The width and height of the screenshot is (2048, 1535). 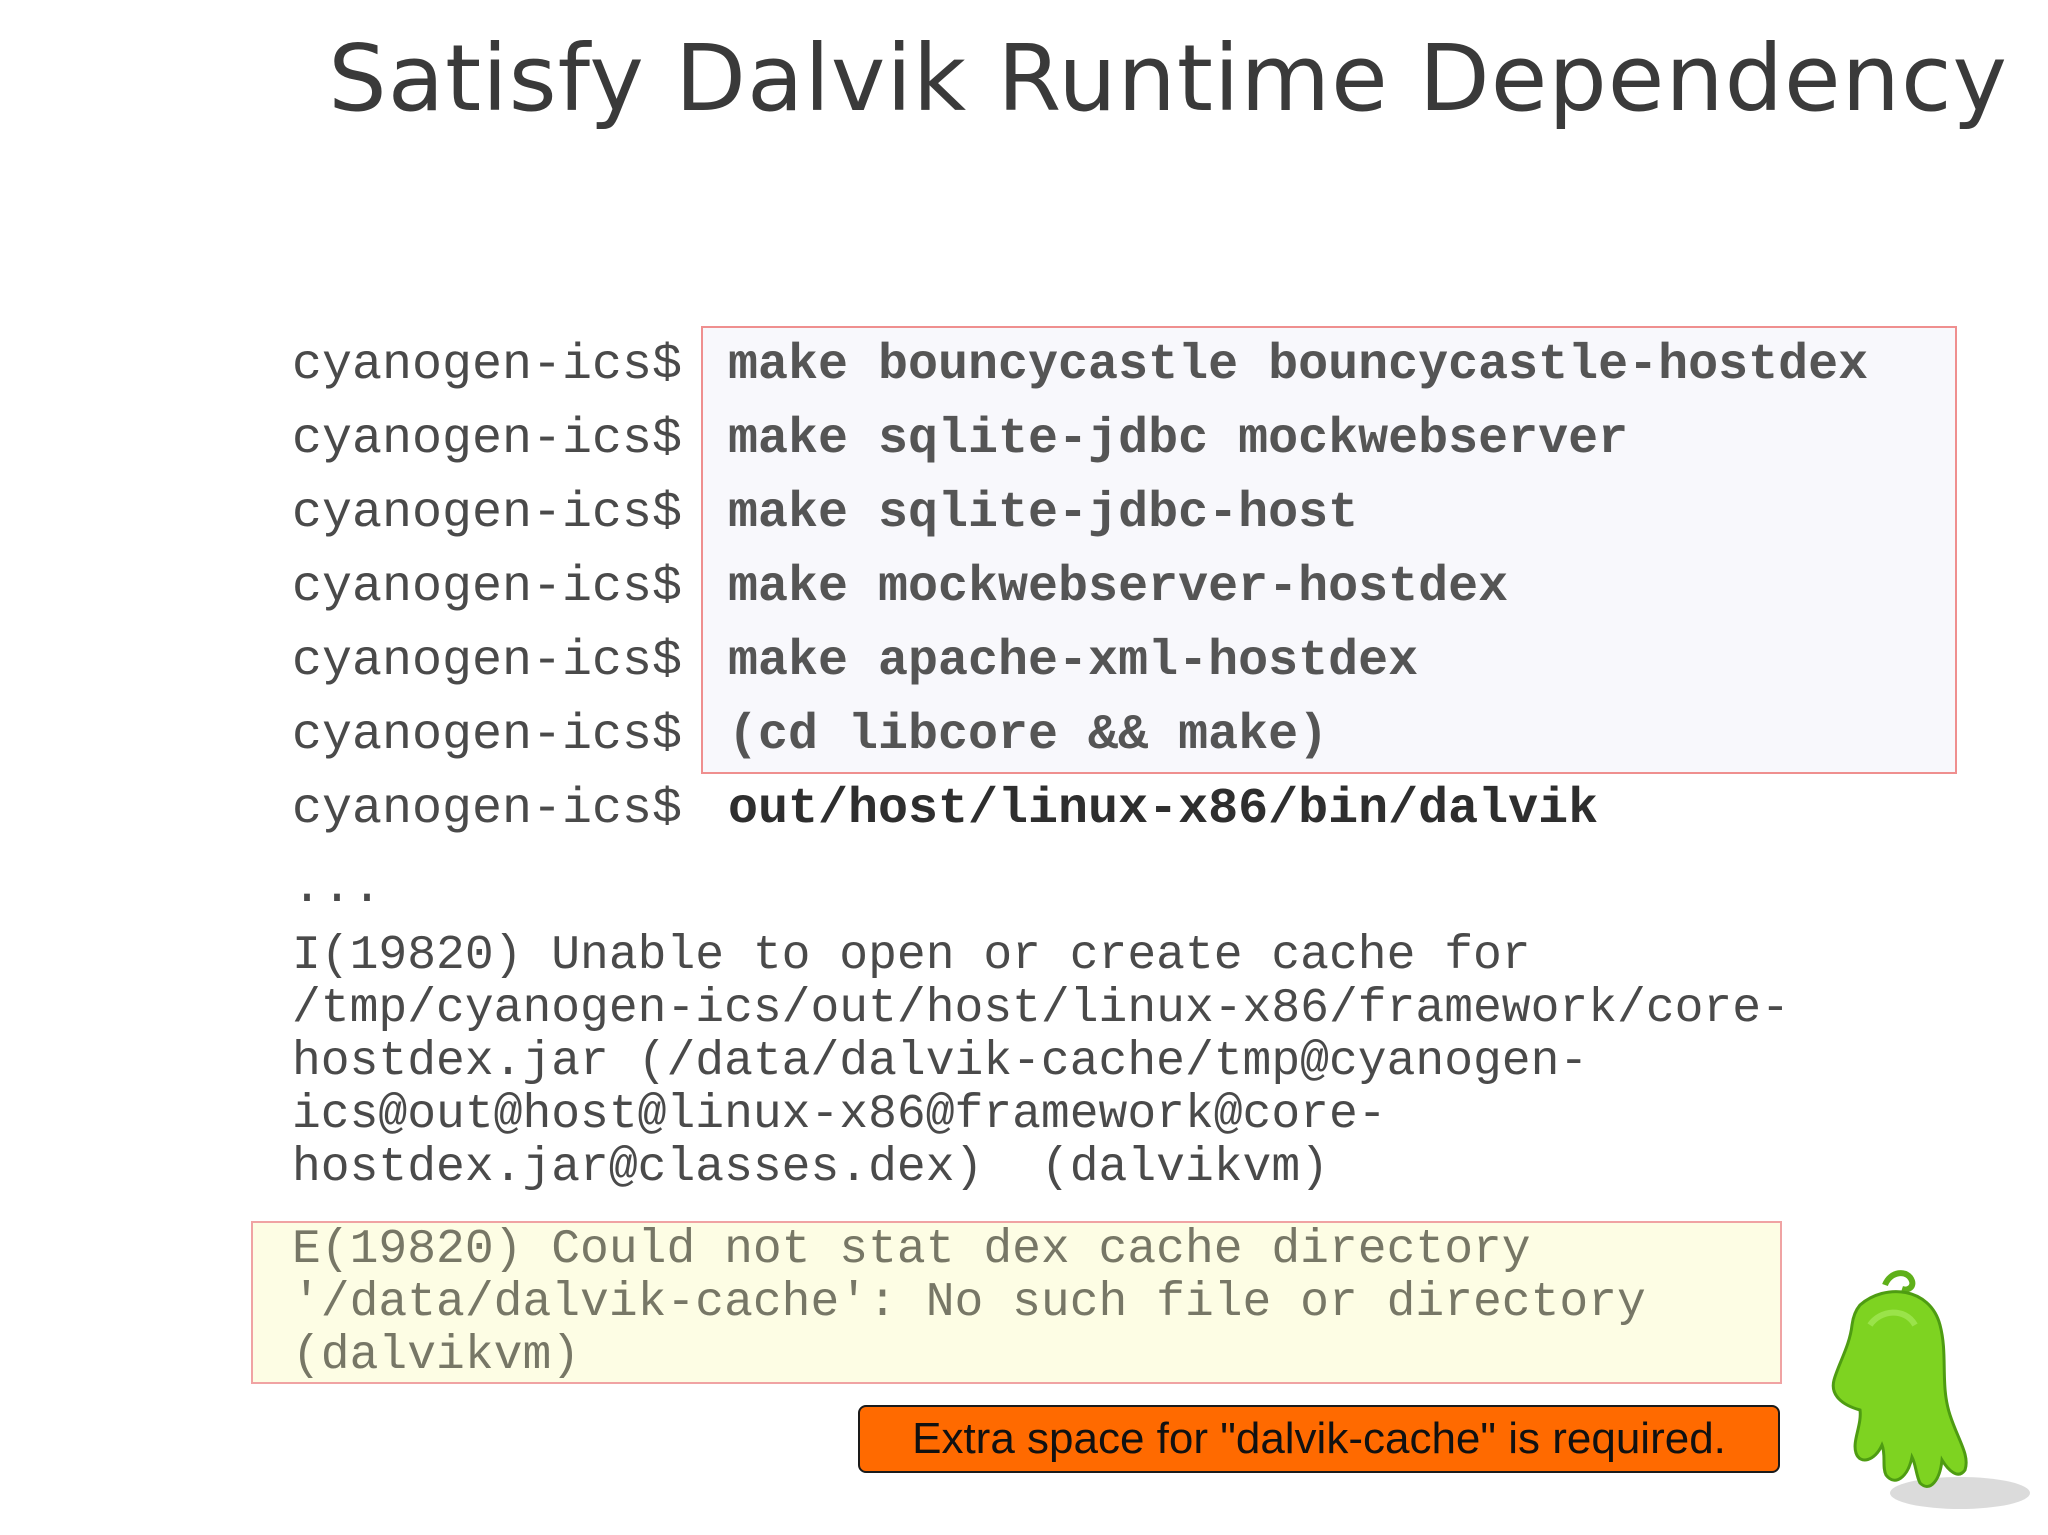 I want to click on terminal-line: cyanogen-ics$ (cd libcore && make), so click(x=1080, y=739).